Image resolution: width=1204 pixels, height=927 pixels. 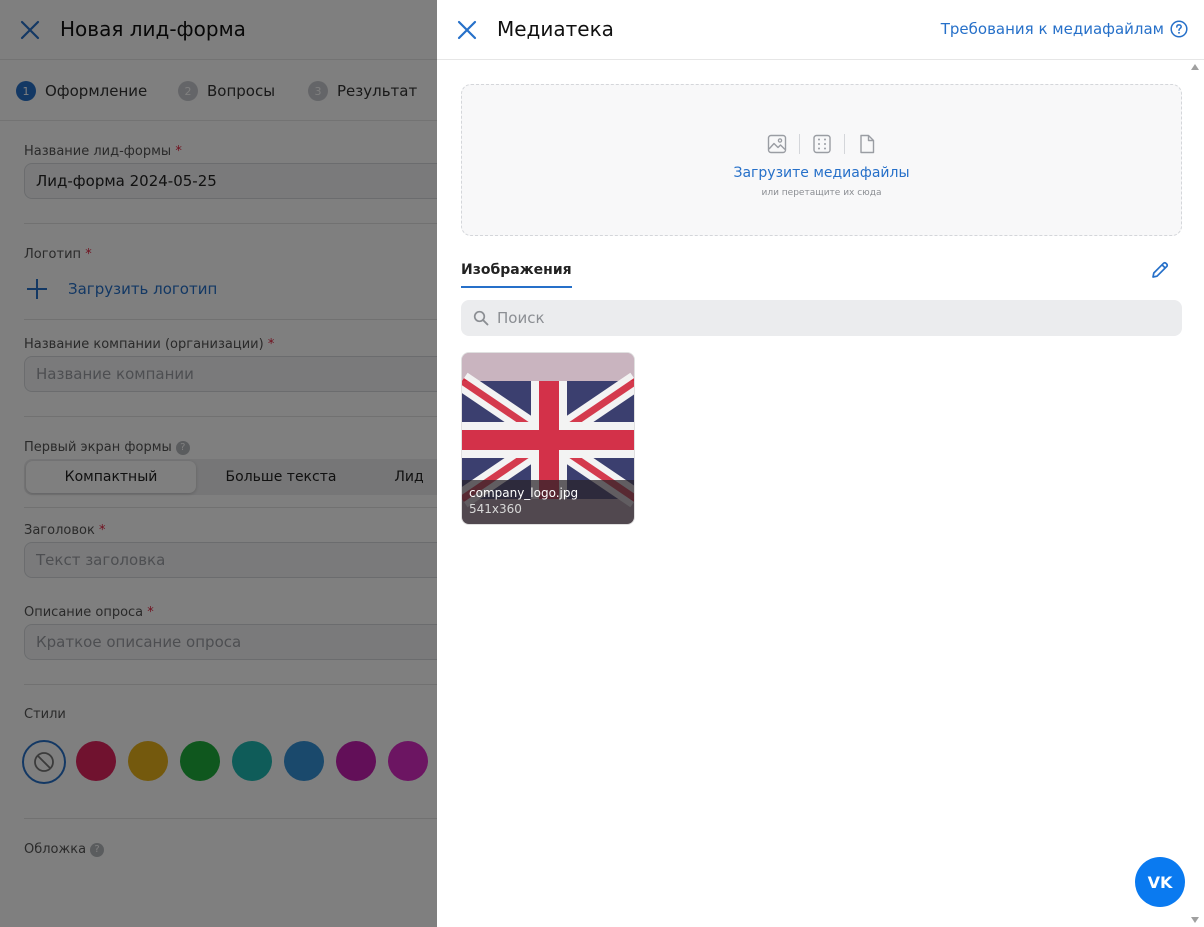 I want to click on requirements-label: Требования к медиафайлам, so click(x=1052, y=29).